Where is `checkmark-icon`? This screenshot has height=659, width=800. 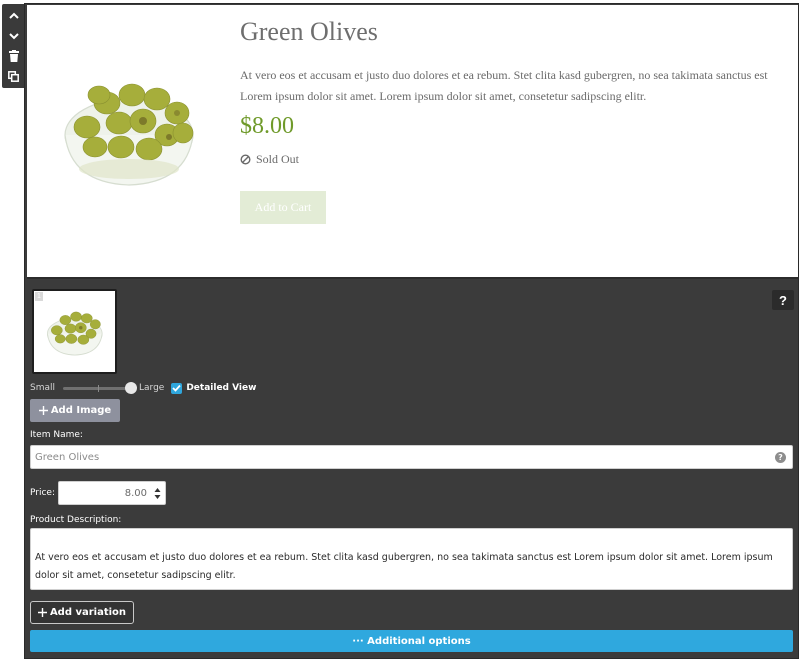 checkmark-icon is located at coordinates (176, 388).